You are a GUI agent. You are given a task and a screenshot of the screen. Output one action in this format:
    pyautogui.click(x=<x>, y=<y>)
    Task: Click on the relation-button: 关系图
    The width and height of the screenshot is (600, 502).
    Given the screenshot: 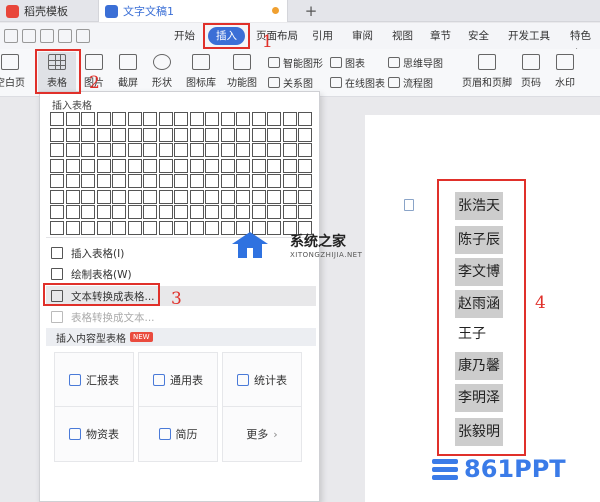 What is the action you would take?
    pyautogui.click(x=290, y=82)
    